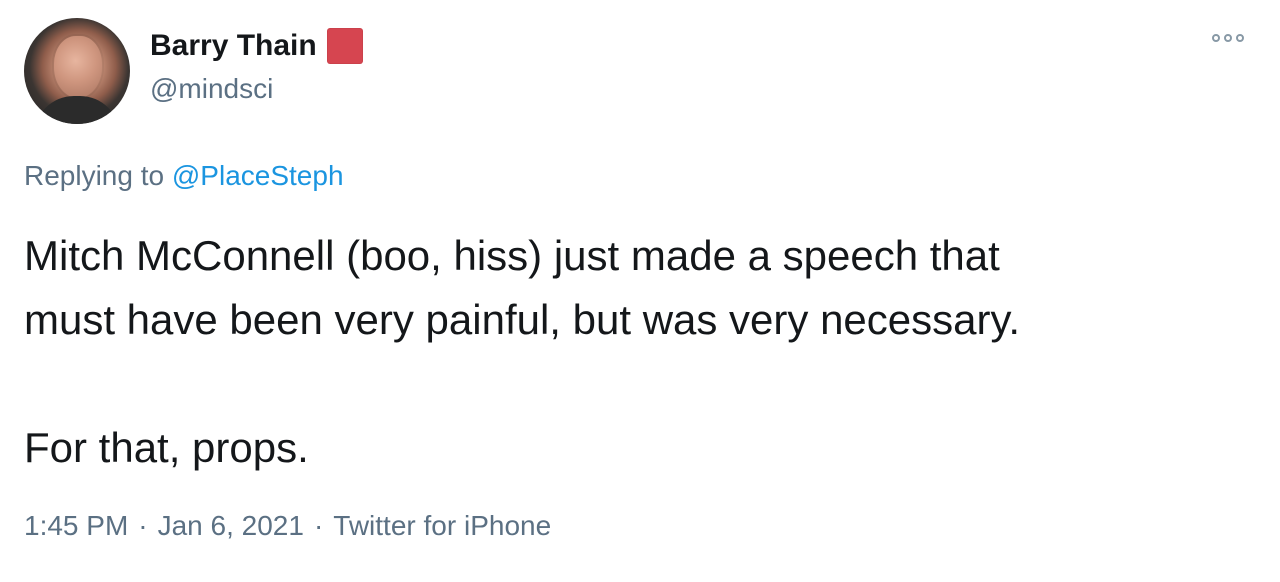 The width and height of the screenshot is (1280, 582). Describe the element at coordinates (77, 110) in the screenshot. I see `avatar-shirt` at that location.